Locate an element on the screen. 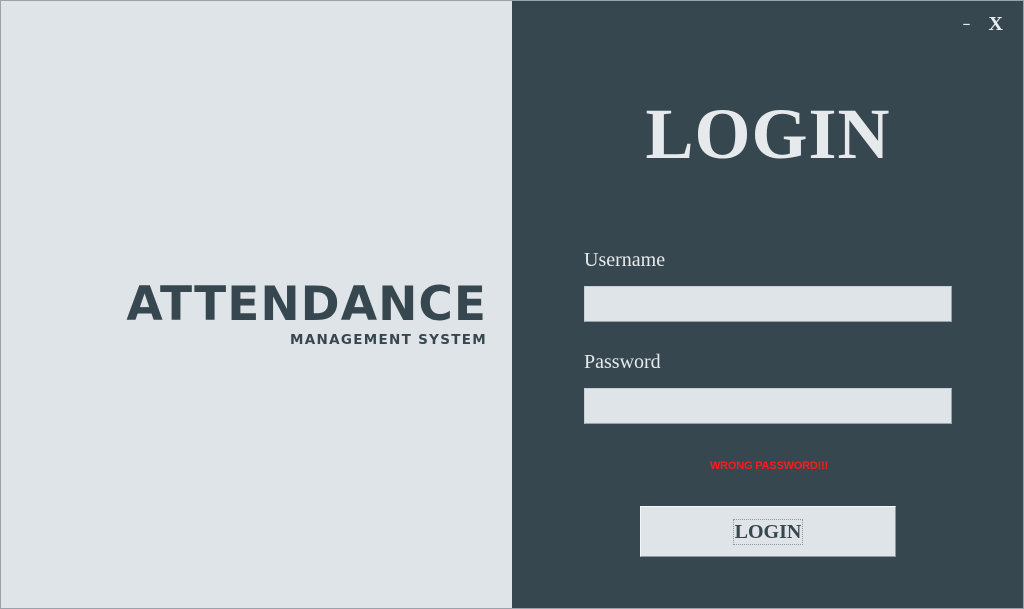 Image resolution: width=1024 pixels, height=609 pixels. login-heading: LOGIN is located at coordinates (768, 134).